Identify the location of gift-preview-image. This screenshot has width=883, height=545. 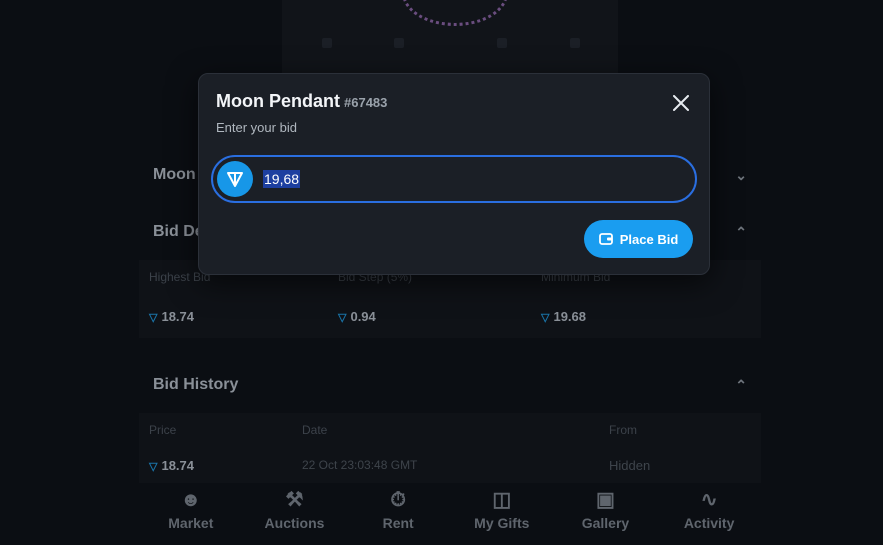
(450, 40).